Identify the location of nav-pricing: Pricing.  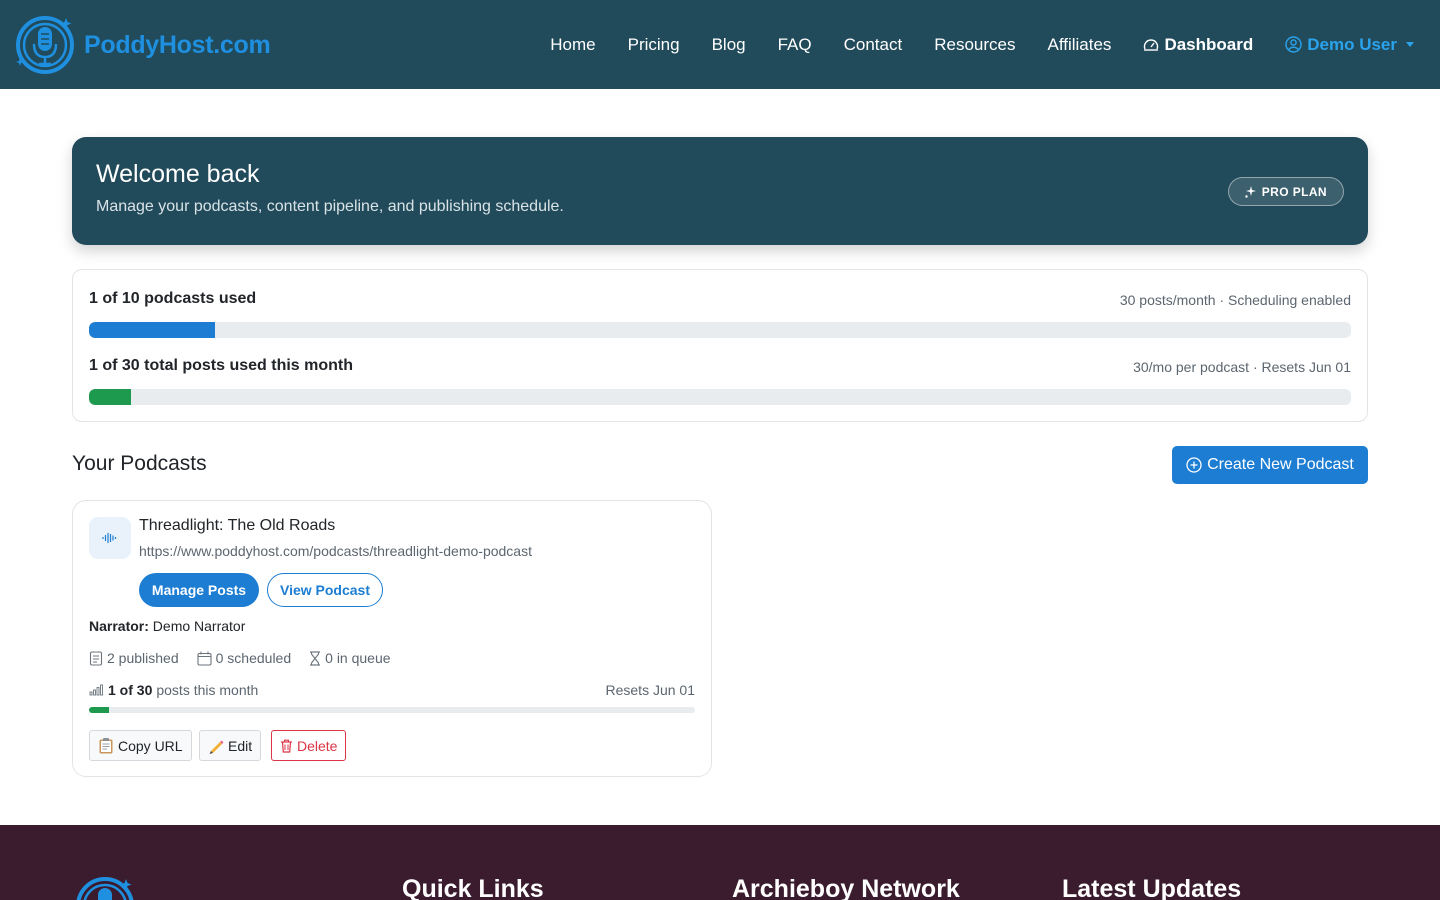
(654, 45).